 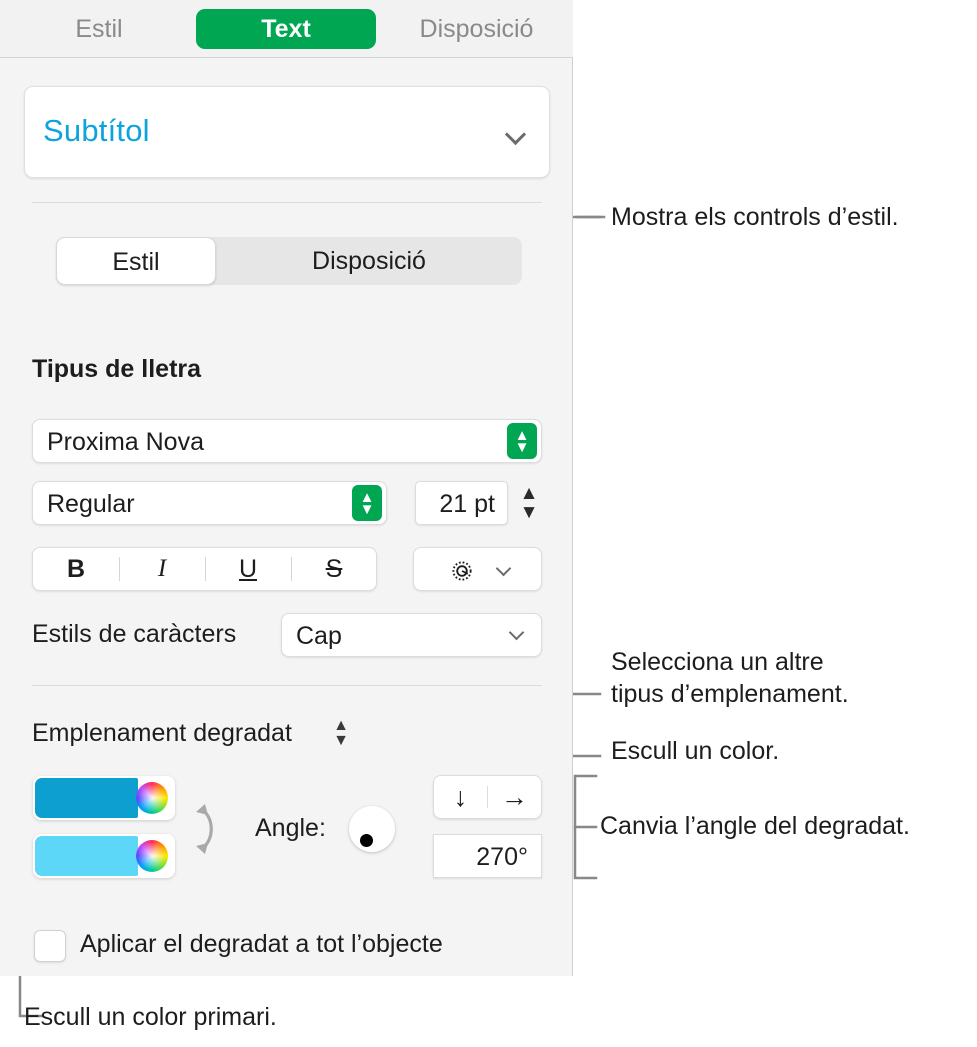 What do you see at coordinates (334, 569) in the screenshot?
I see `strikethrough-button: S` at bounding box center [334, 569].